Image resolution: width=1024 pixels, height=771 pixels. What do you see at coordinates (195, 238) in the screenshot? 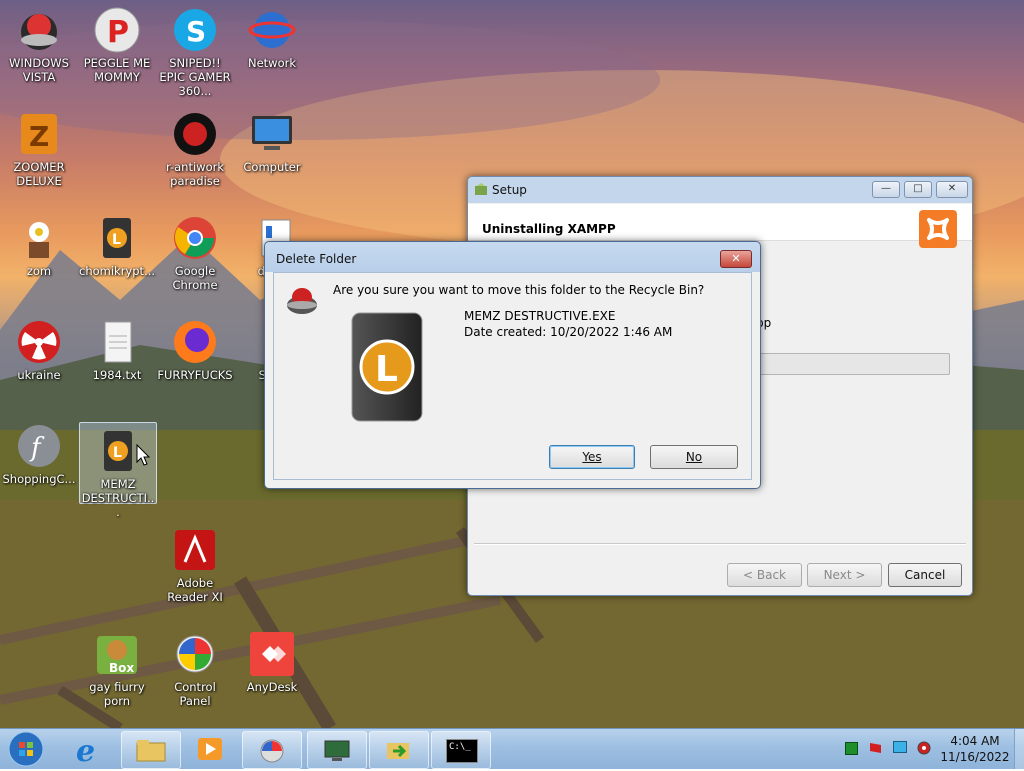
I see `chrome-icon` at bounding box center [195, 238].